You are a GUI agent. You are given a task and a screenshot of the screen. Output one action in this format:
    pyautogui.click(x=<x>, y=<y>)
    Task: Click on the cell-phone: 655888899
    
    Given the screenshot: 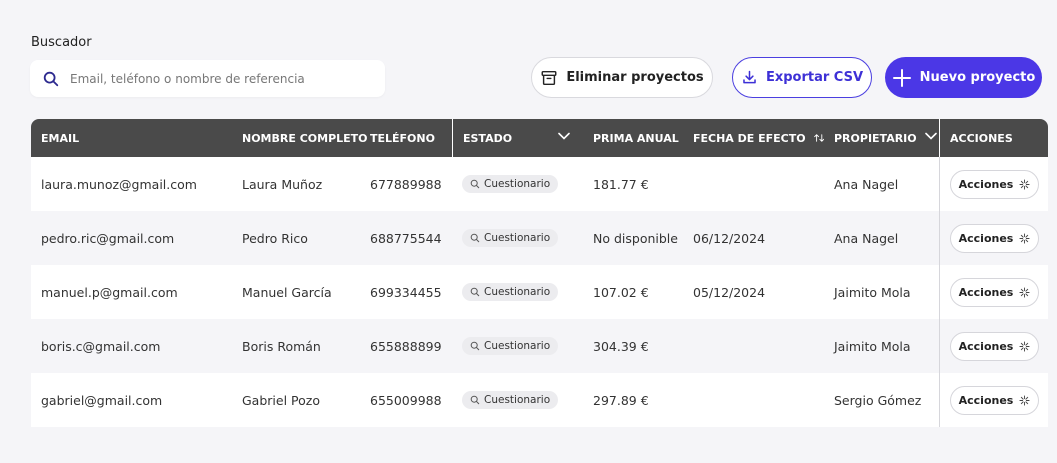 What is the action you would take?
    pyautogui.click(x=406, y=346)
    